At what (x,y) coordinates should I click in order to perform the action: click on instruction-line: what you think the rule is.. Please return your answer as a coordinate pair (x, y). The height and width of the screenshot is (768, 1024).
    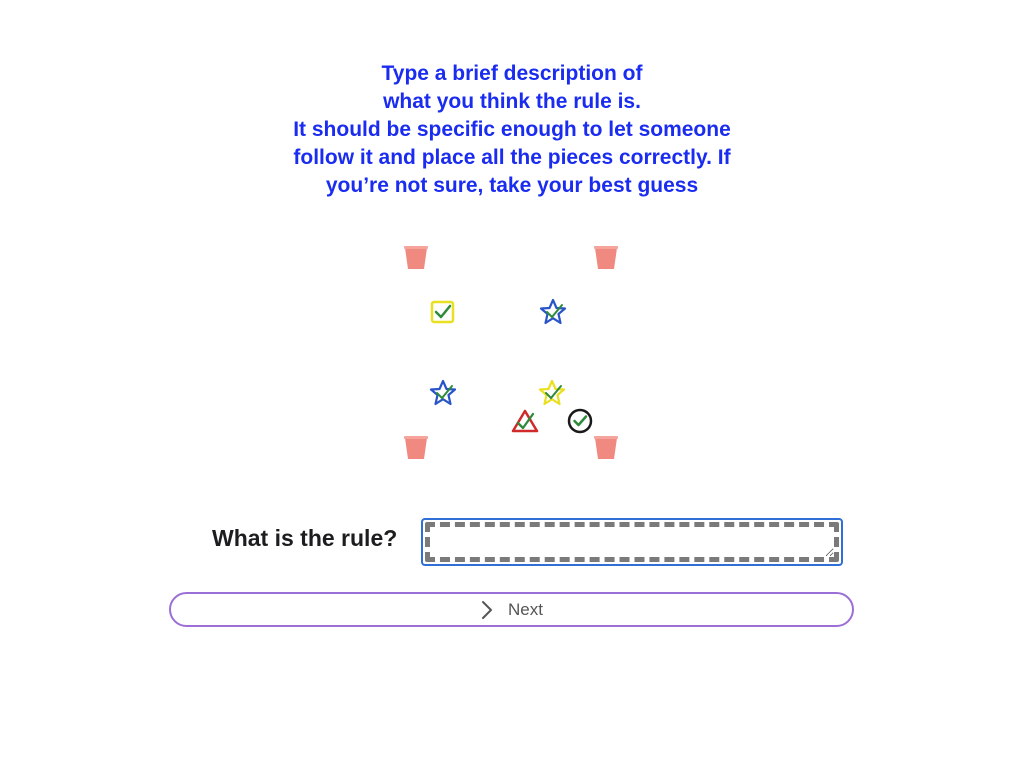
    Looking at the image, I should click on (512, 101).